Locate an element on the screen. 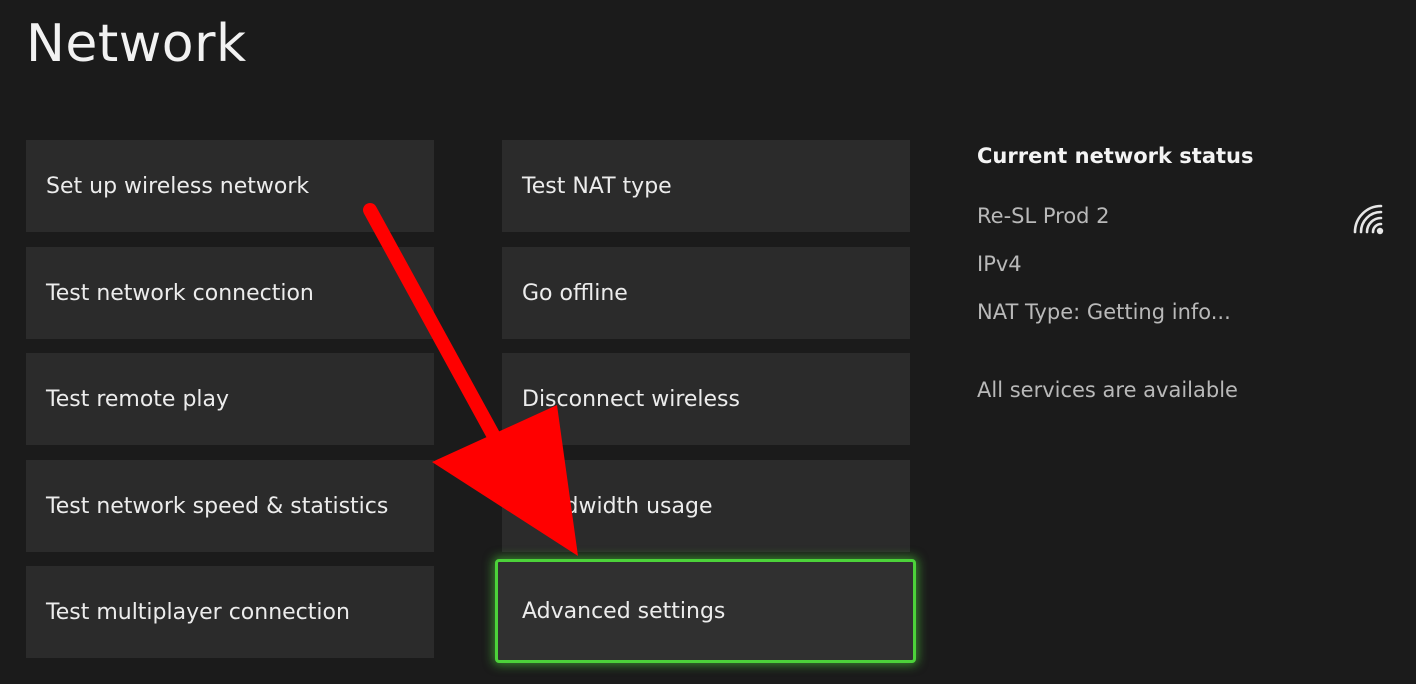 This screenshot has width=1416, height=684. test-remote-play-button: Test remote play is located at coordinates (230, 399).